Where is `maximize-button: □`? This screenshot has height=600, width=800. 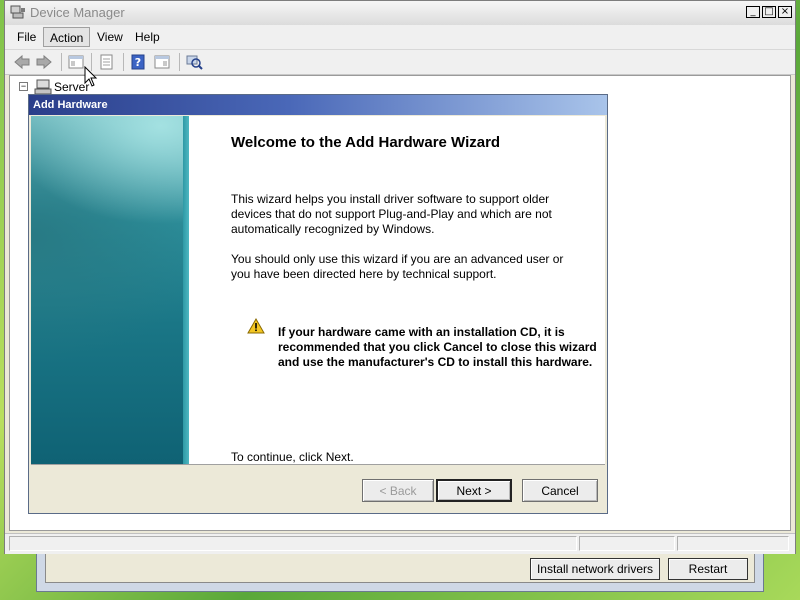
maximize-button: □ is located at coordinates (769, 12).